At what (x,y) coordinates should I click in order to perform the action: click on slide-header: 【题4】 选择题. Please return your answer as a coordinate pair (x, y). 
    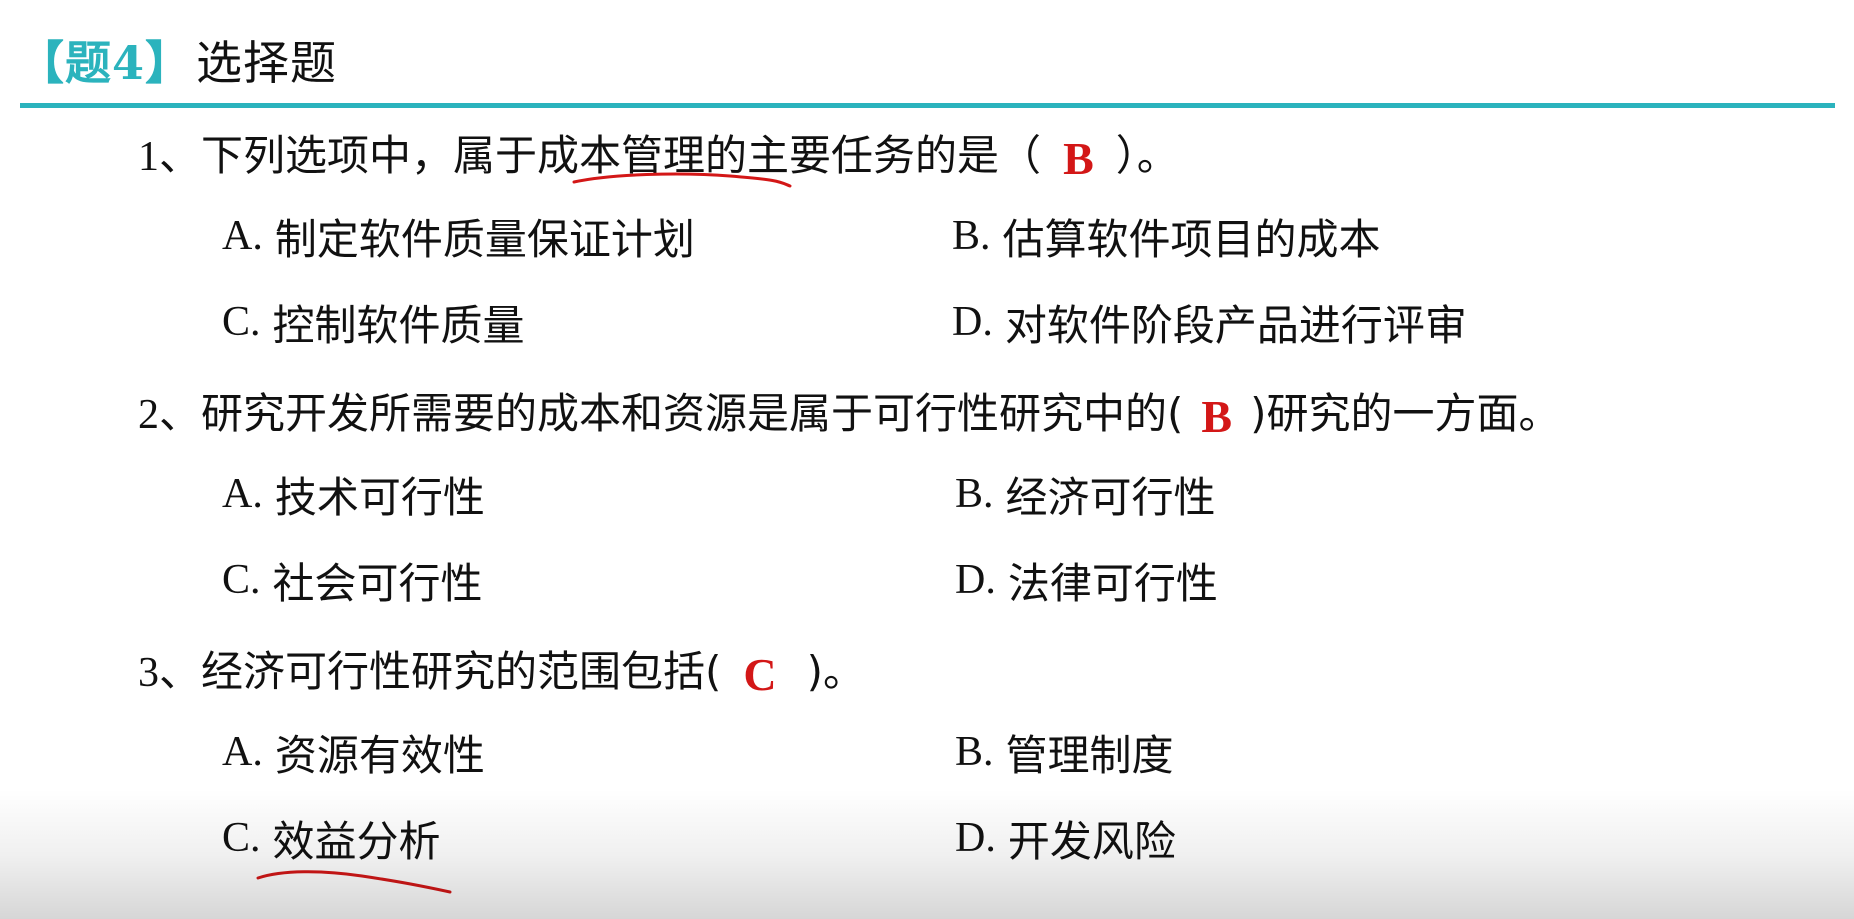
    Looking at the image, I should click on (177, 60).